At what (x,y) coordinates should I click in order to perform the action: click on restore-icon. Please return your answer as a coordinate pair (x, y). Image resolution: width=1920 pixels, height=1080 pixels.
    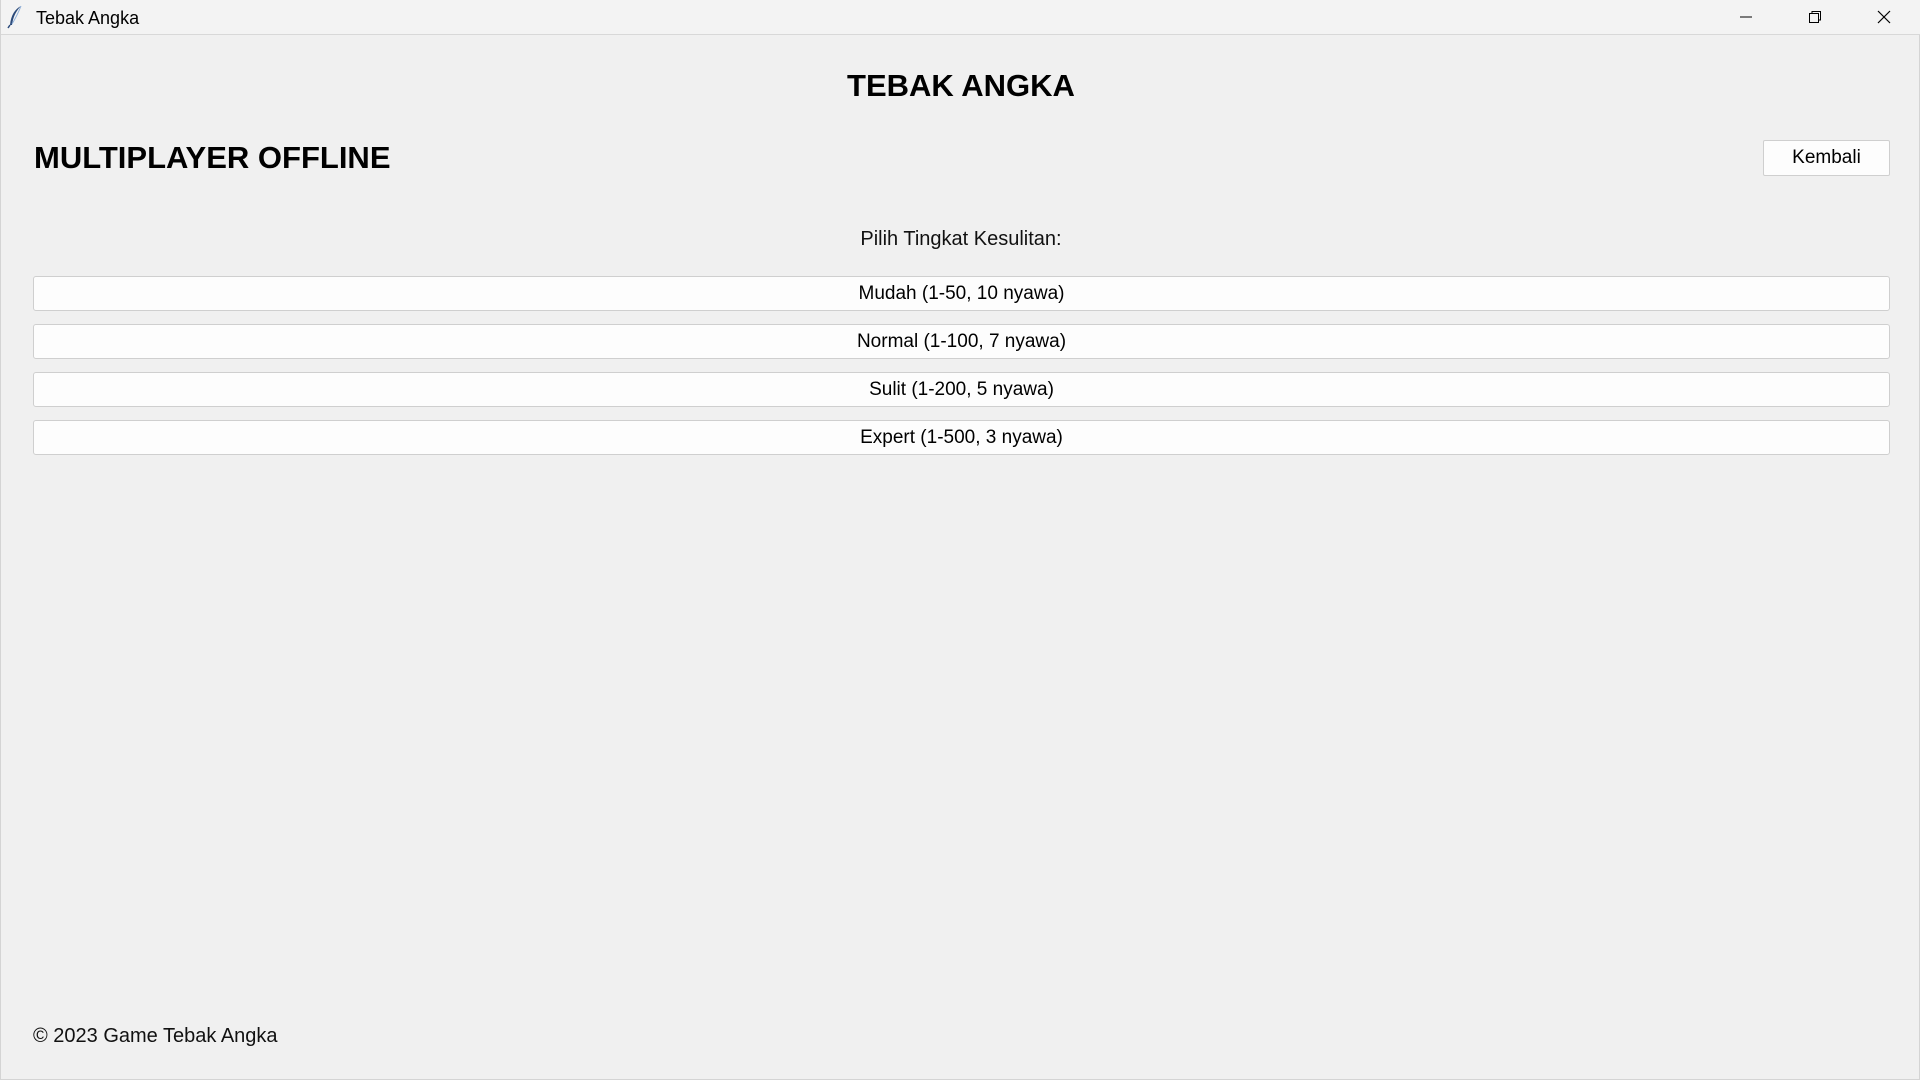
    Looking at the image, I should click on (1815, 17).